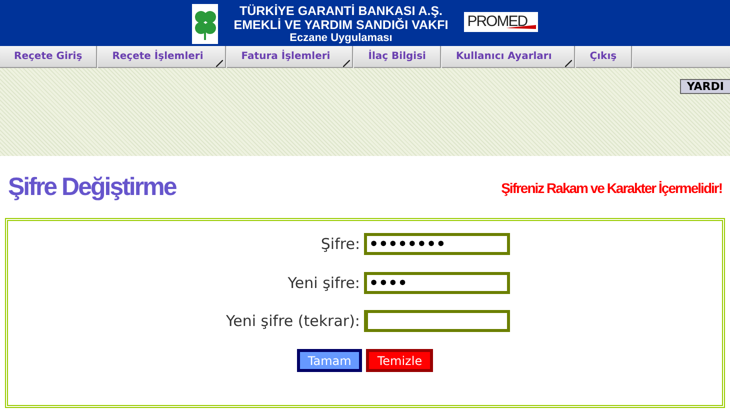  What do you see at coordinates (400, 360) in the screenshot?
I see `clear-button: Temizle` at bounding box center [400, 360].